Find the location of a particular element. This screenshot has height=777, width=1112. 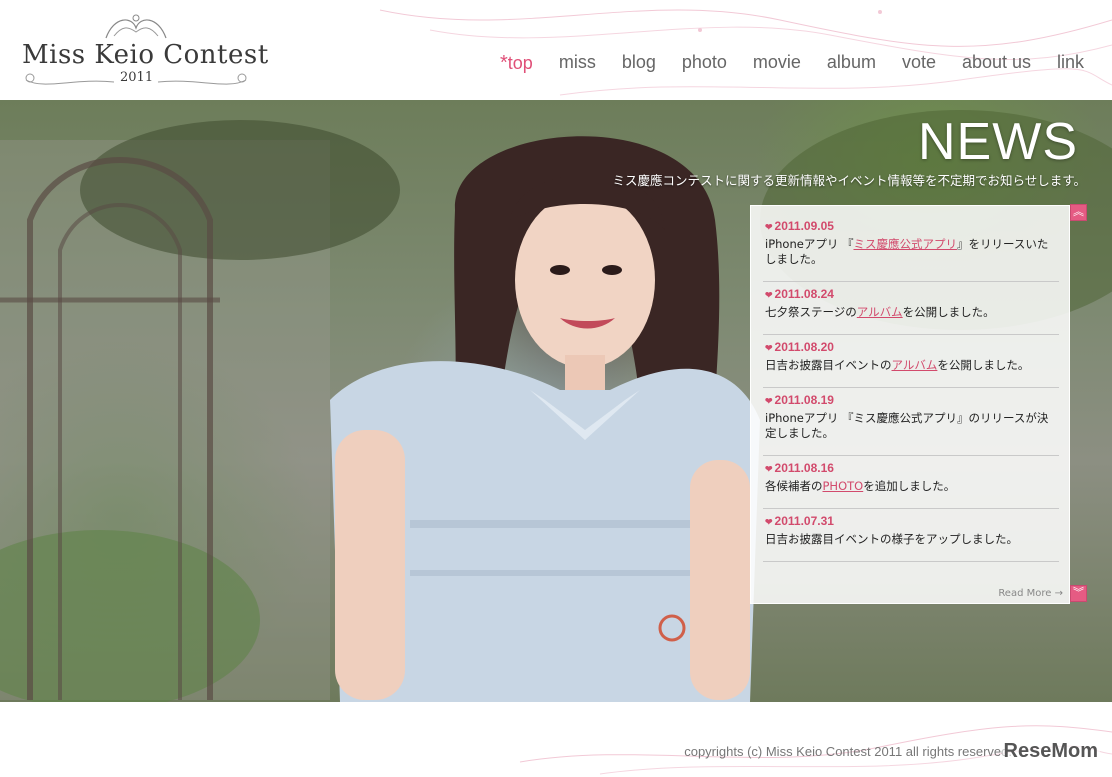

news-text-pre: 七夕祭ステージの is located at coordinates (811, 312).